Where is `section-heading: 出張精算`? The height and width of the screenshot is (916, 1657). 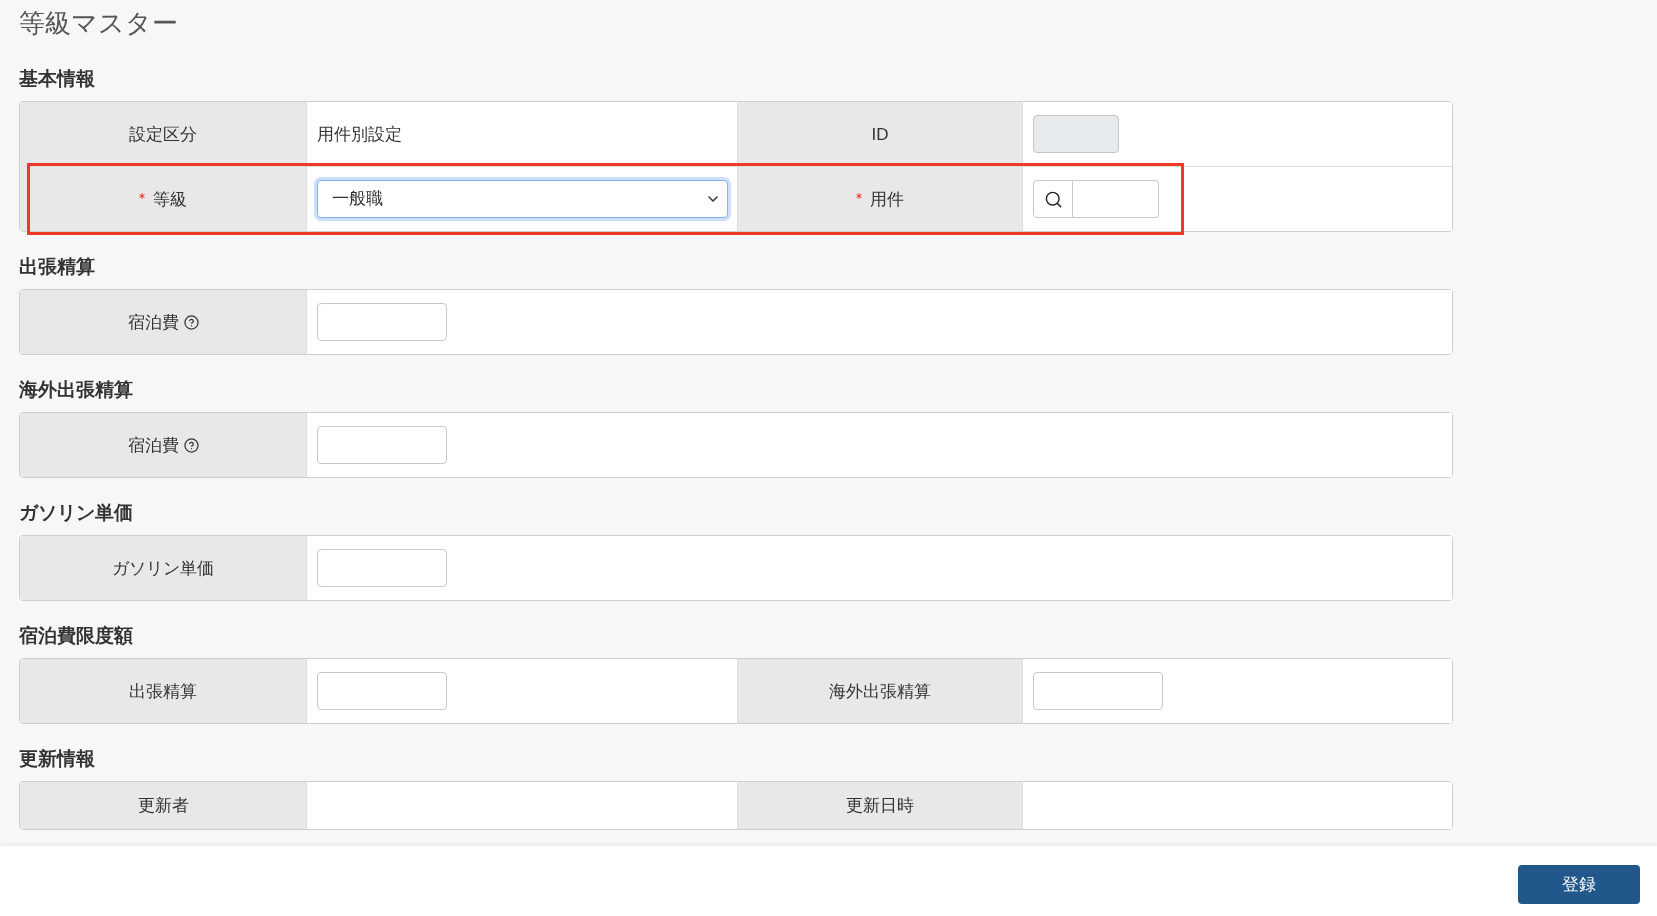 section-heading: 出張精算 is located at coordinates (57, 267).